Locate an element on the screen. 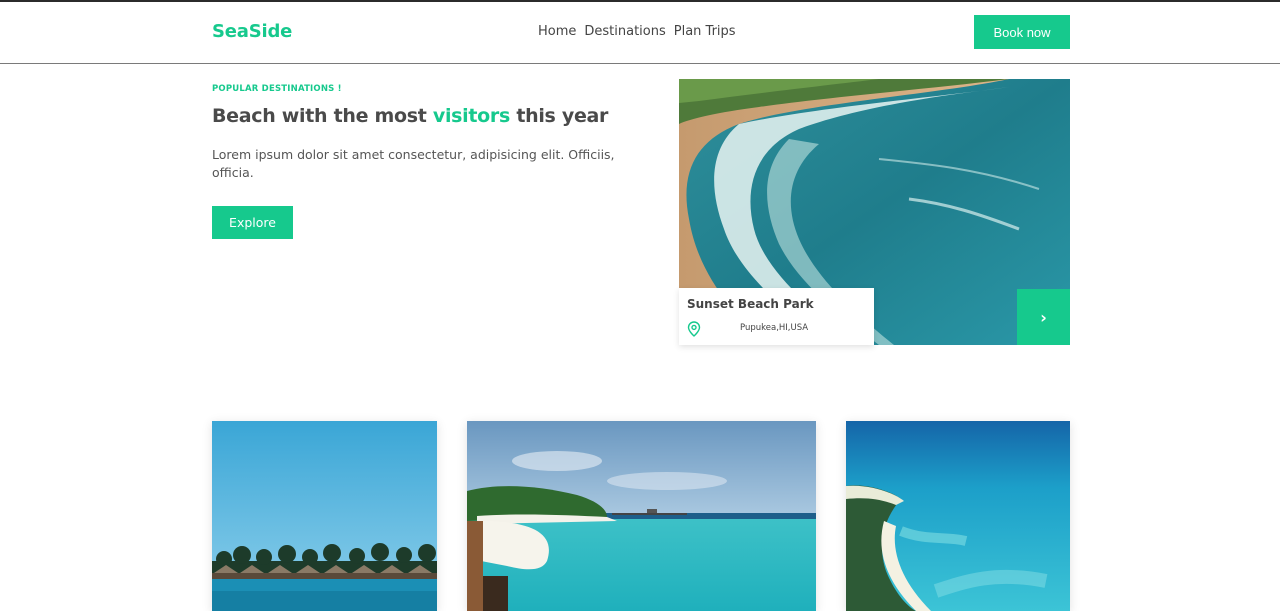 Image resolution: width=1280 pixels, height=611 pixels. headline-accent: visitors is located at coordinates (471, 116).